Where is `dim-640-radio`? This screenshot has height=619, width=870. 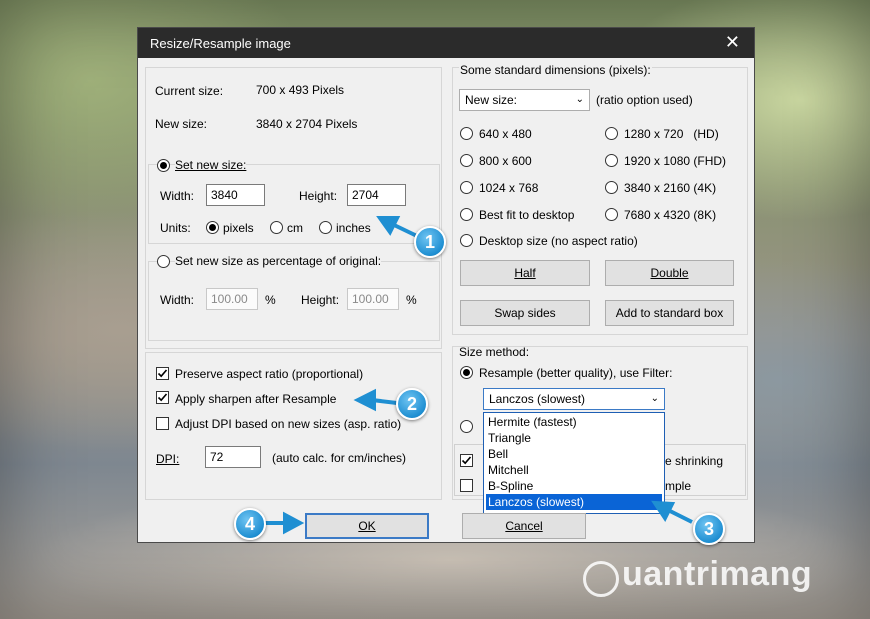 dim-640-radio is located at coordinates (466, 133).